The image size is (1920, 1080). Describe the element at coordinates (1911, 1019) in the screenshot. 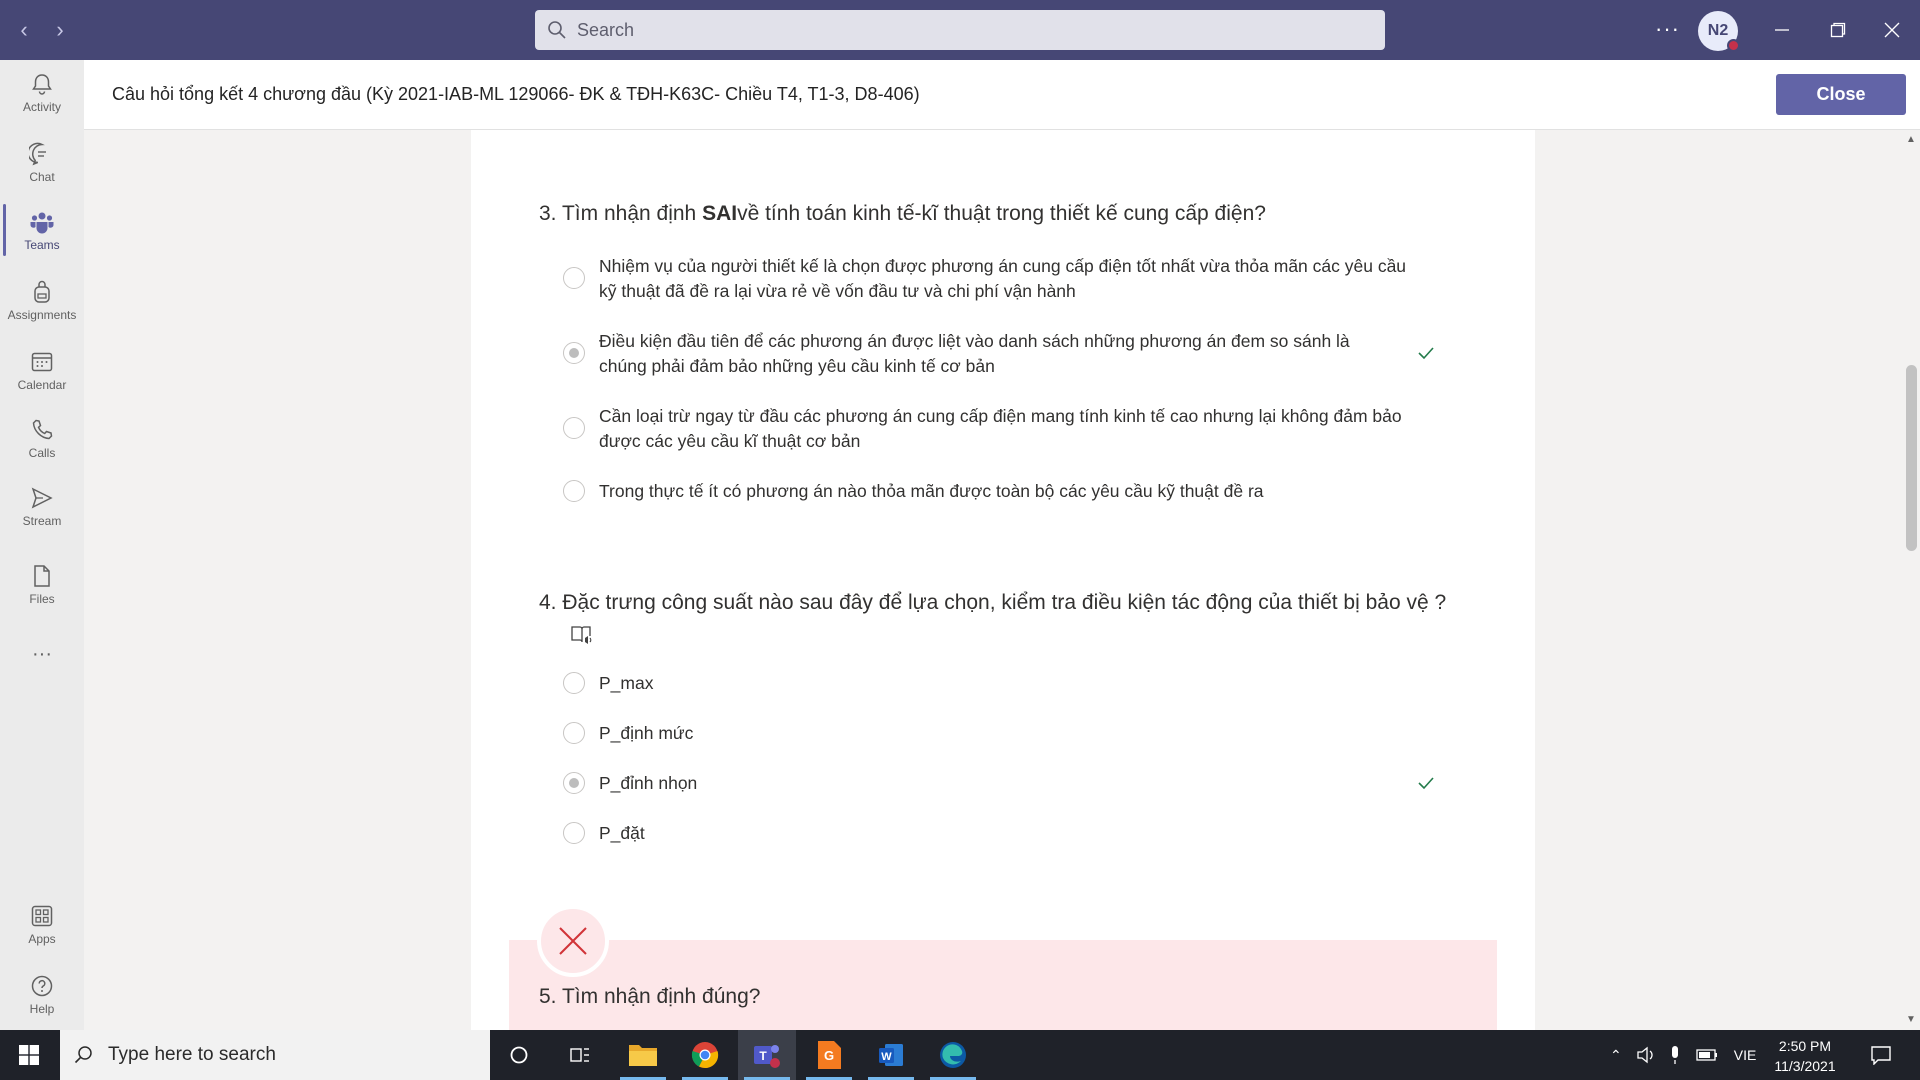

I see `scroll-down-icon: ▼` at that location.